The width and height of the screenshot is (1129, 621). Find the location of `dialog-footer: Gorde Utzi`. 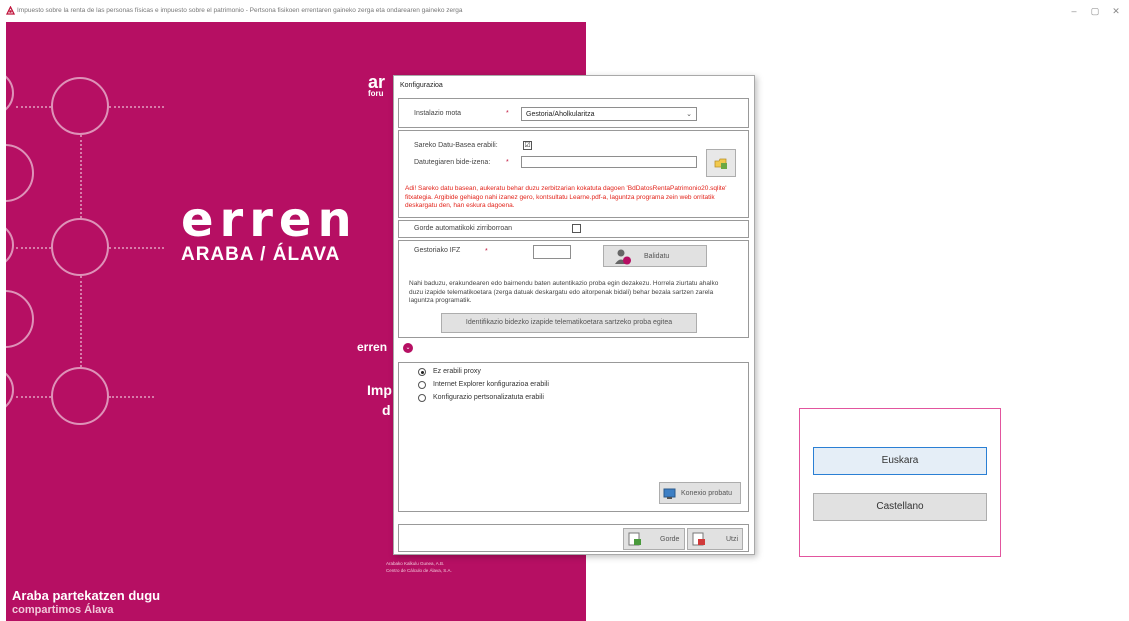

dialog-footer: Gorde Utzi is located at coordinates (573, 538).